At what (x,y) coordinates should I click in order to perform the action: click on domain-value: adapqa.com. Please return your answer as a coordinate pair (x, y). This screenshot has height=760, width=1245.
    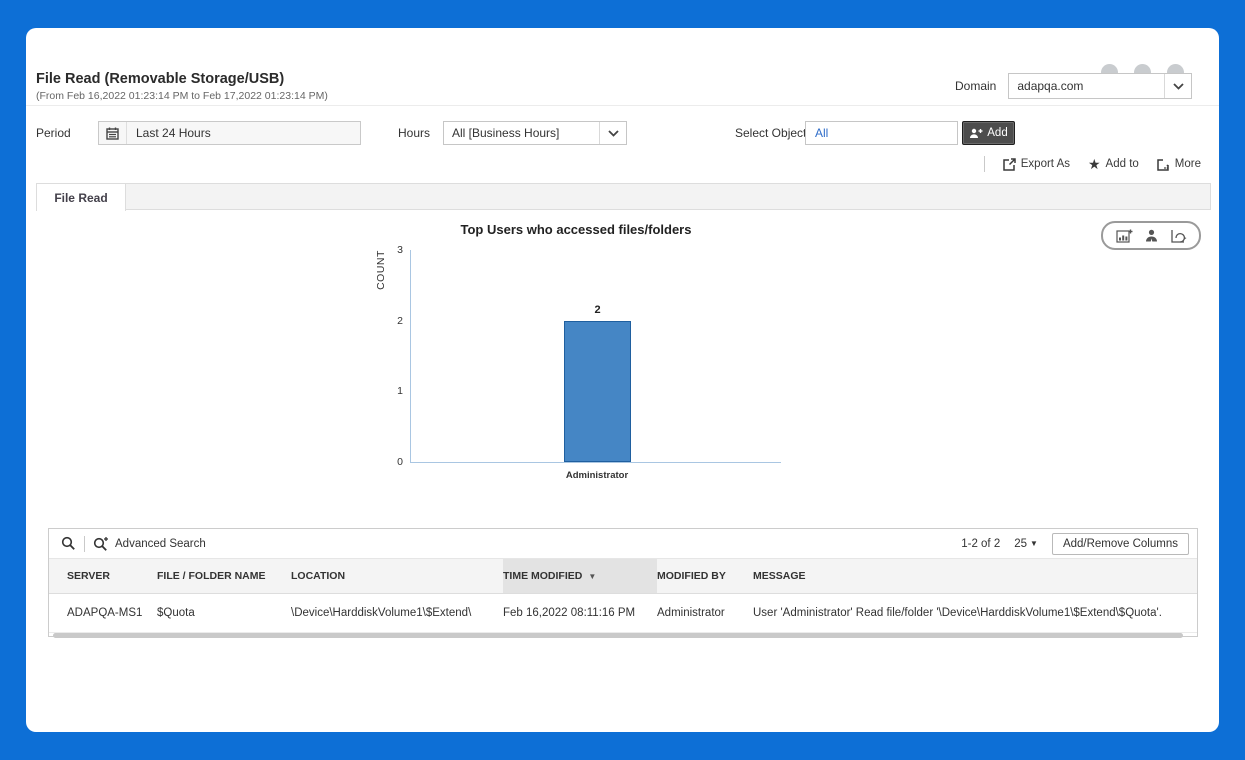
    Looking at the image, I should click on (1050, 86).